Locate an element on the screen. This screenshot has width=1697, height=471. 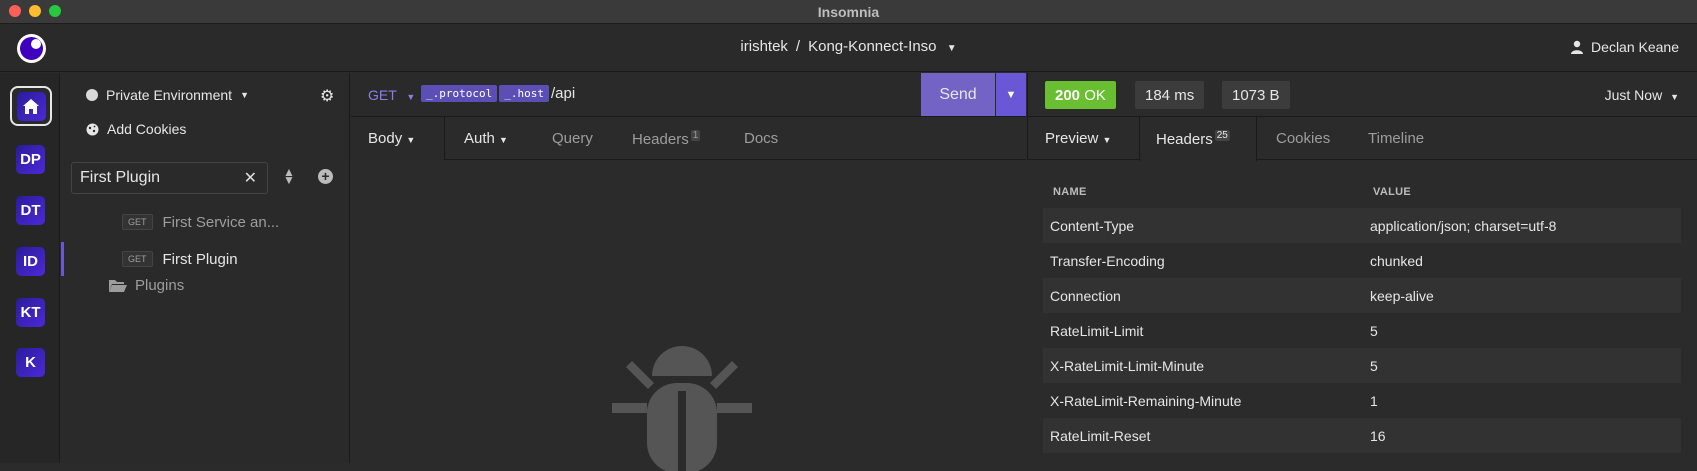
header-name: X-RateLimit-Limit-Minute is located at coordinates (1127, 365).